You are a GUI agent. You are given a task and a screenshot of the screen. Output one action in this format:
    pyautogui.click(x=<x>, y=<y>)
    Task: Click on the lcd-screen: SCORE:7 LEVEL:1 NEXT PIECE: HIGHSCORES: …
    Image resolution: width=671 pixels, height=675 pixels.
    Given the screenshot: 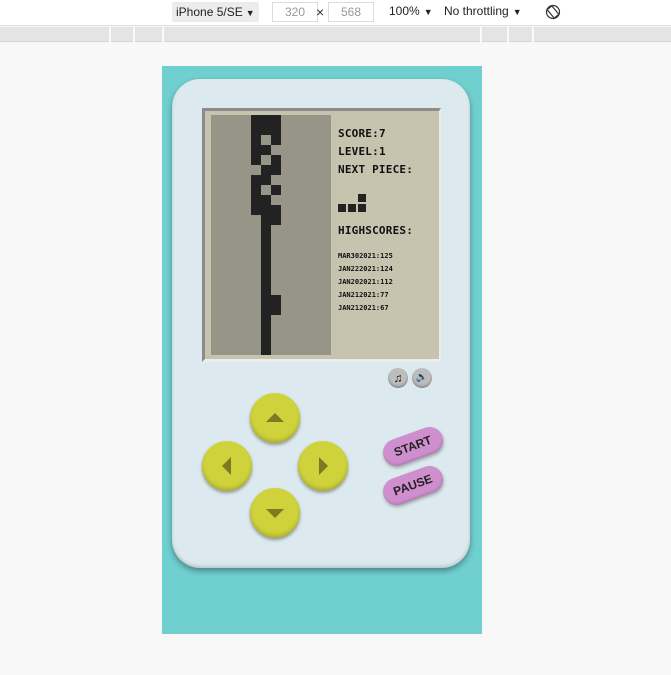 What is the action you would take?
    pyautogui.click(x=321, y=235)
    